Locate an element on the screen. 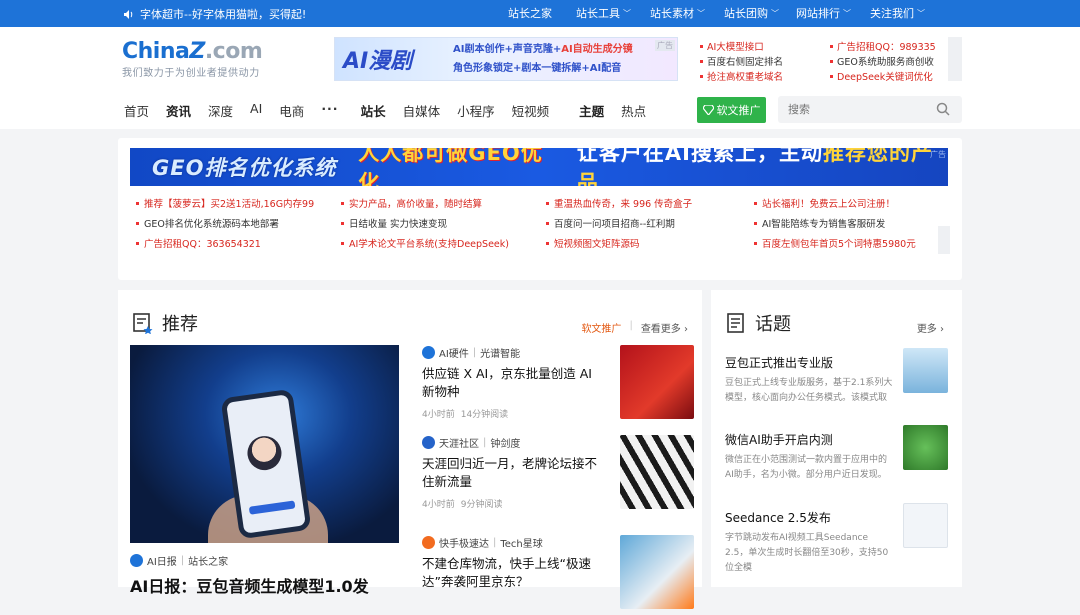 Image resolution: width=1080 pixels, height=615 pixels. hero-image is located at coordinates (264, 444).